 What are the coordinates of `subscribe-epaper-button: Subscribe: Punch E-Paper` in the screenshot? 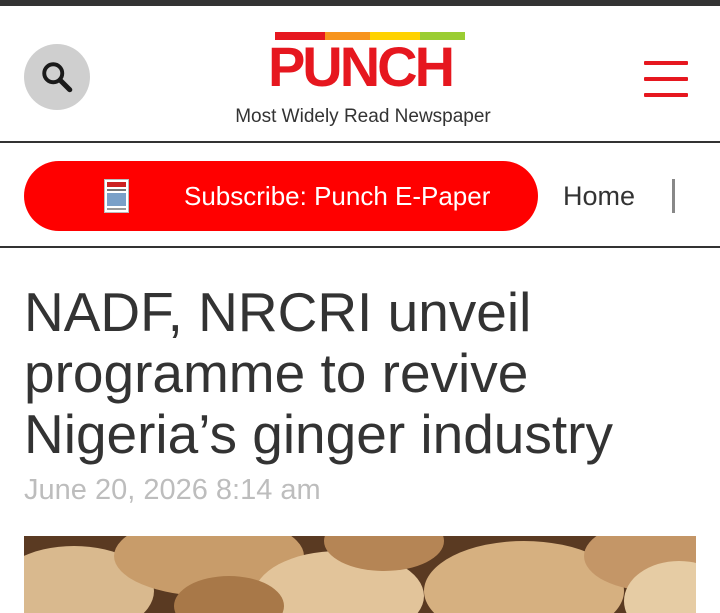 It's located at (281, 196).